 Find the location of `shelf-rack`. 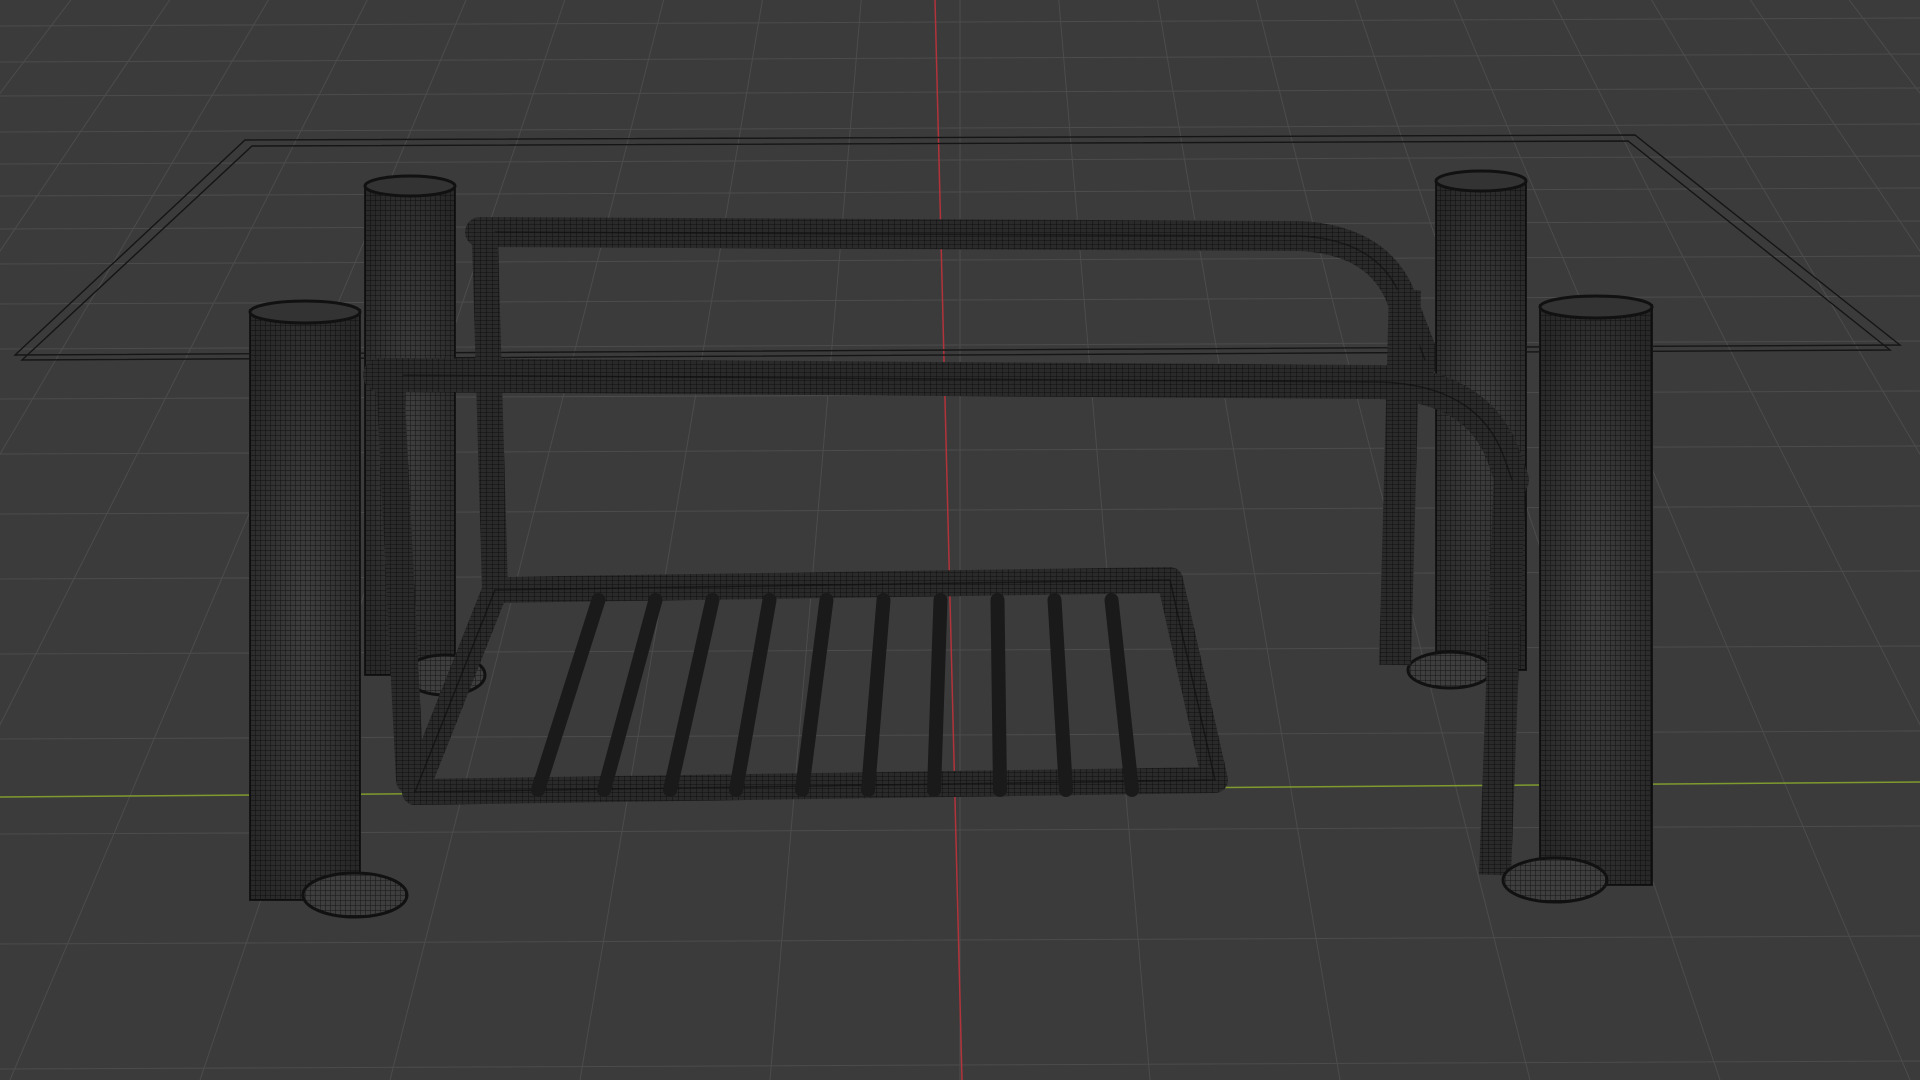

shelf-rack is located at coordinates (815, 686).